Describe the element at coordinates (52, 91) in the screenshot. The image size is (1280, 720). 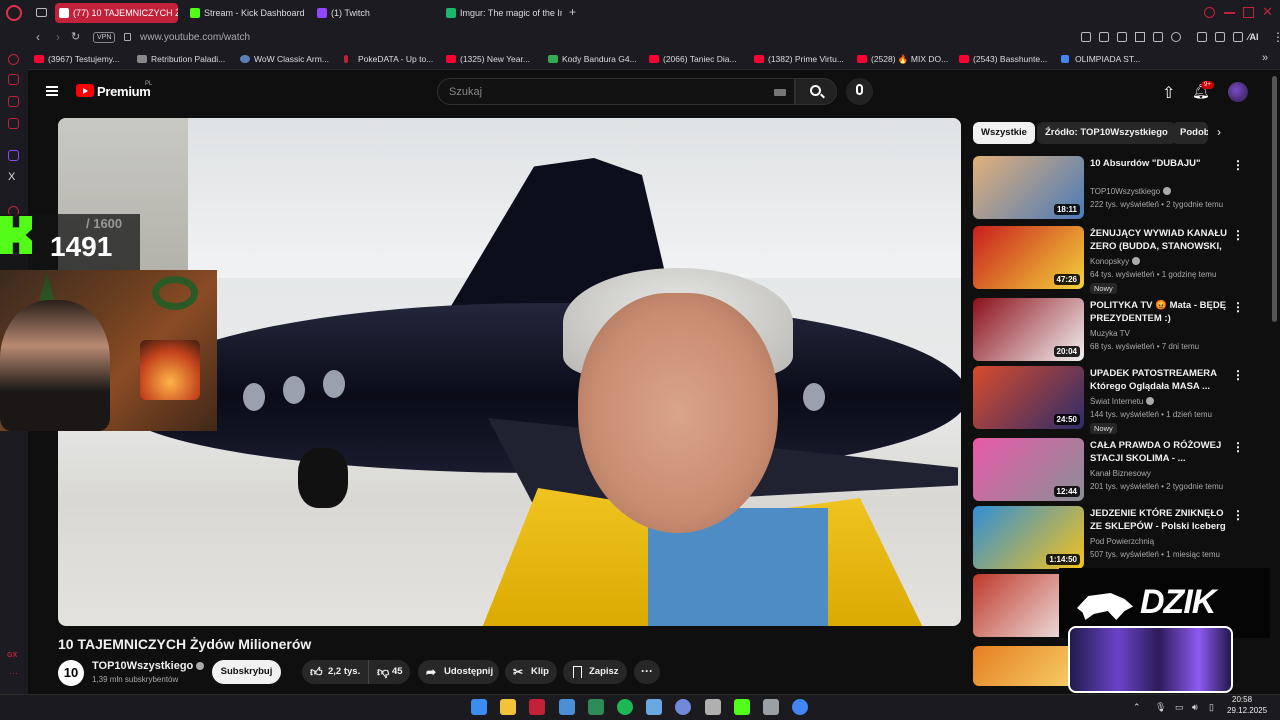
I see `hamburger-menu-icon` at that location.